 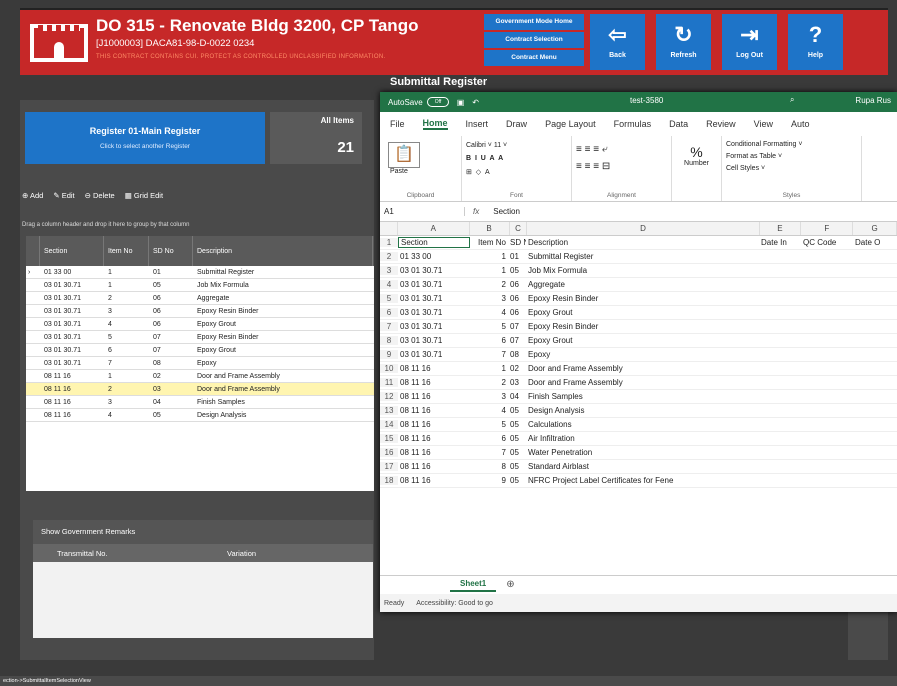 What do you see at coordinates (642, 382) in the screenshot?
I see `sheet-cell: Door and Frame Assembly` at bounding box center [642, 382].